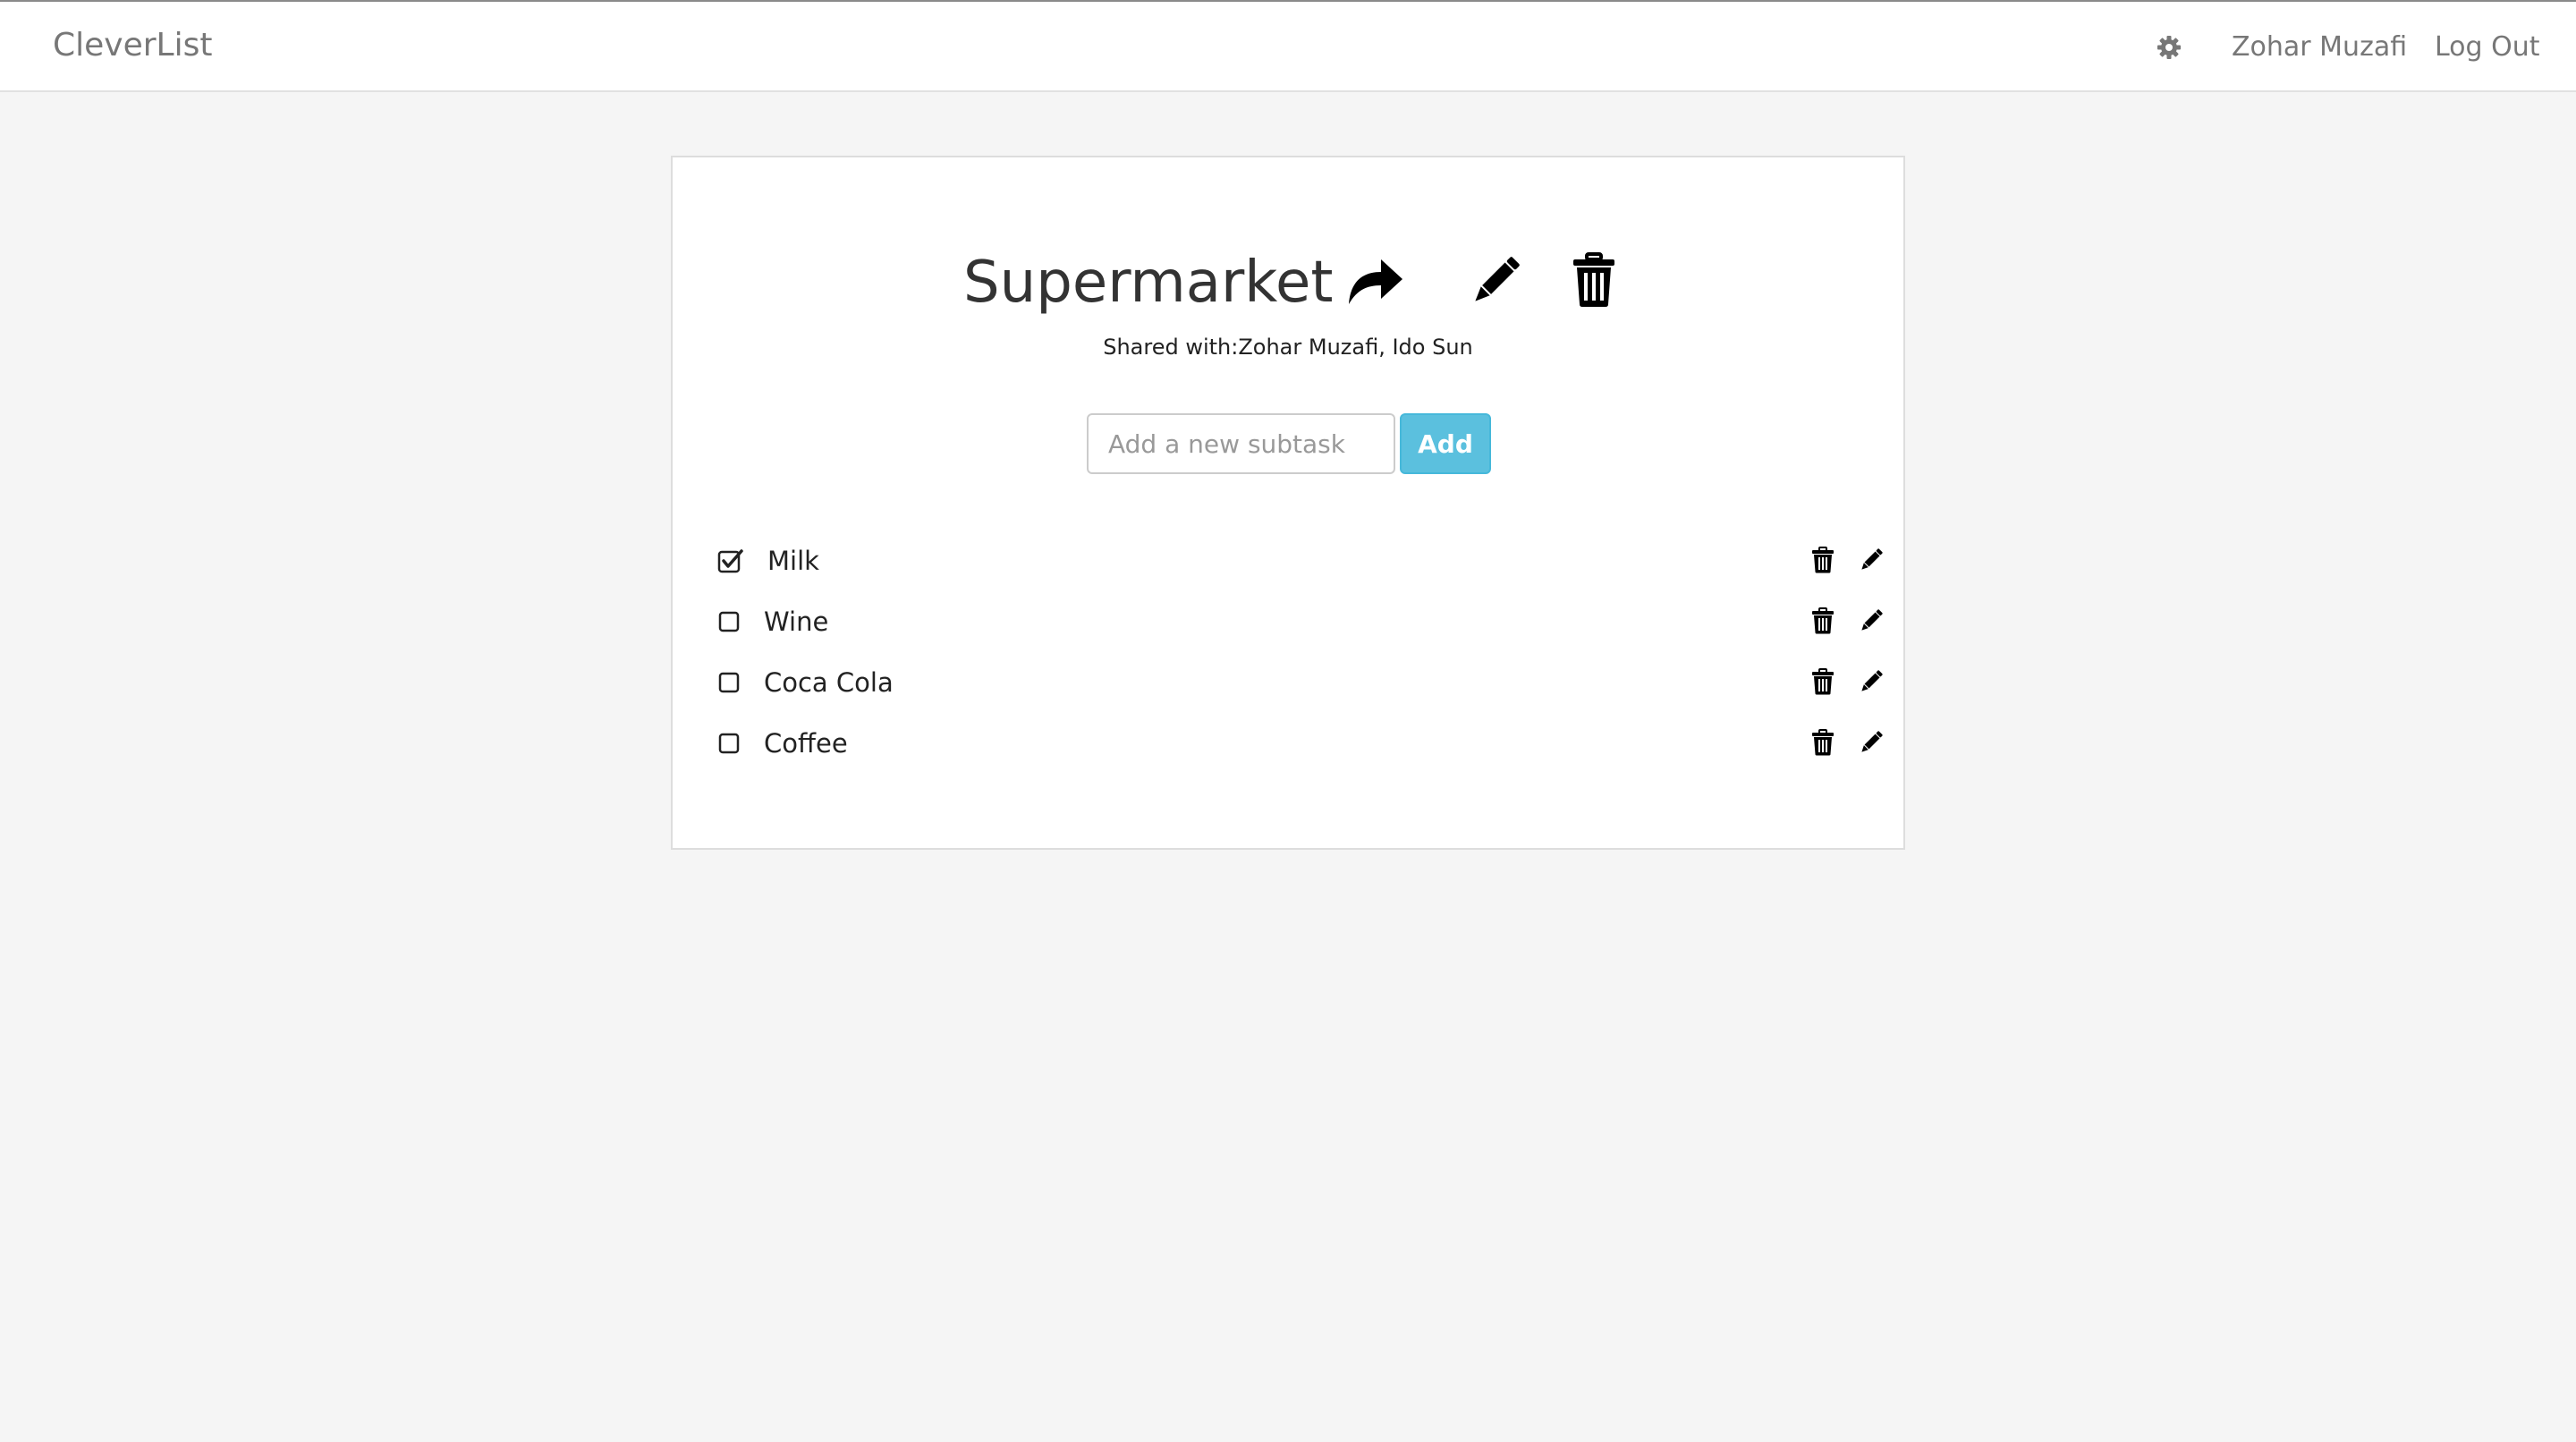 This screenshot has width=2576, height=1442. Describe the element at coordinates (1288, 347) in the screenshot. I see `shared-with-text: Shared with:Zohar Muzafi, Ido Sun` at that location.